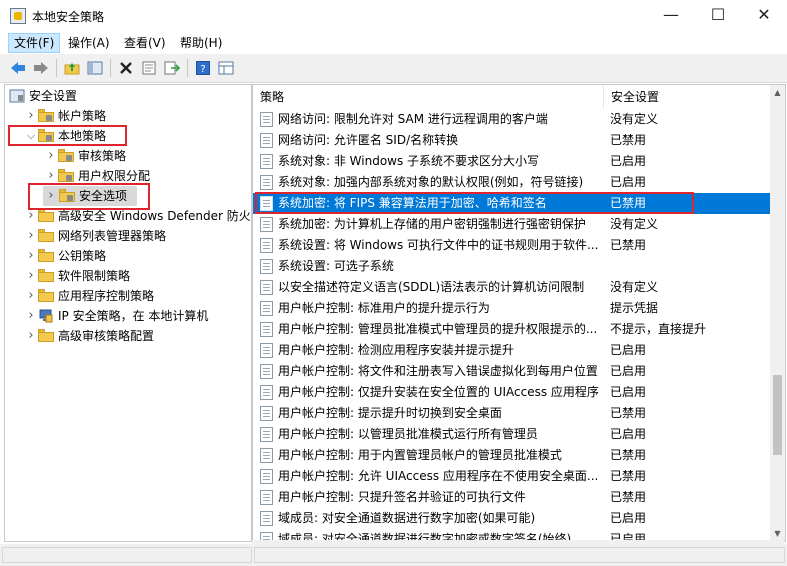  I want to click on table-row: 用户帐户控制: 只提升签名并验证的可执行文件 已禁用, so click(512, 497).